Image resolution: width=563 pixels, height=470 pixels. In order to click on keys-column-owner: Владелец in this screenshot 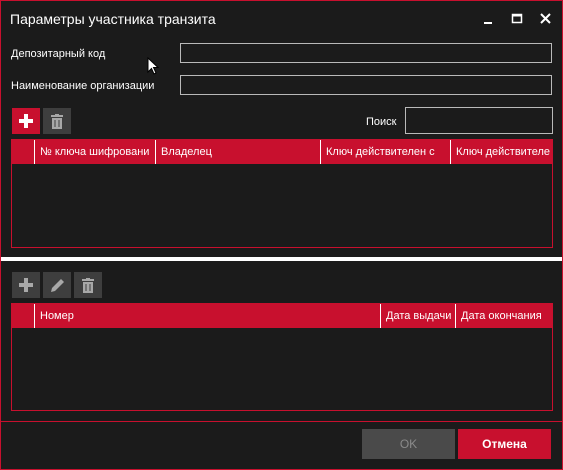, I will do `click(238, 152)`.